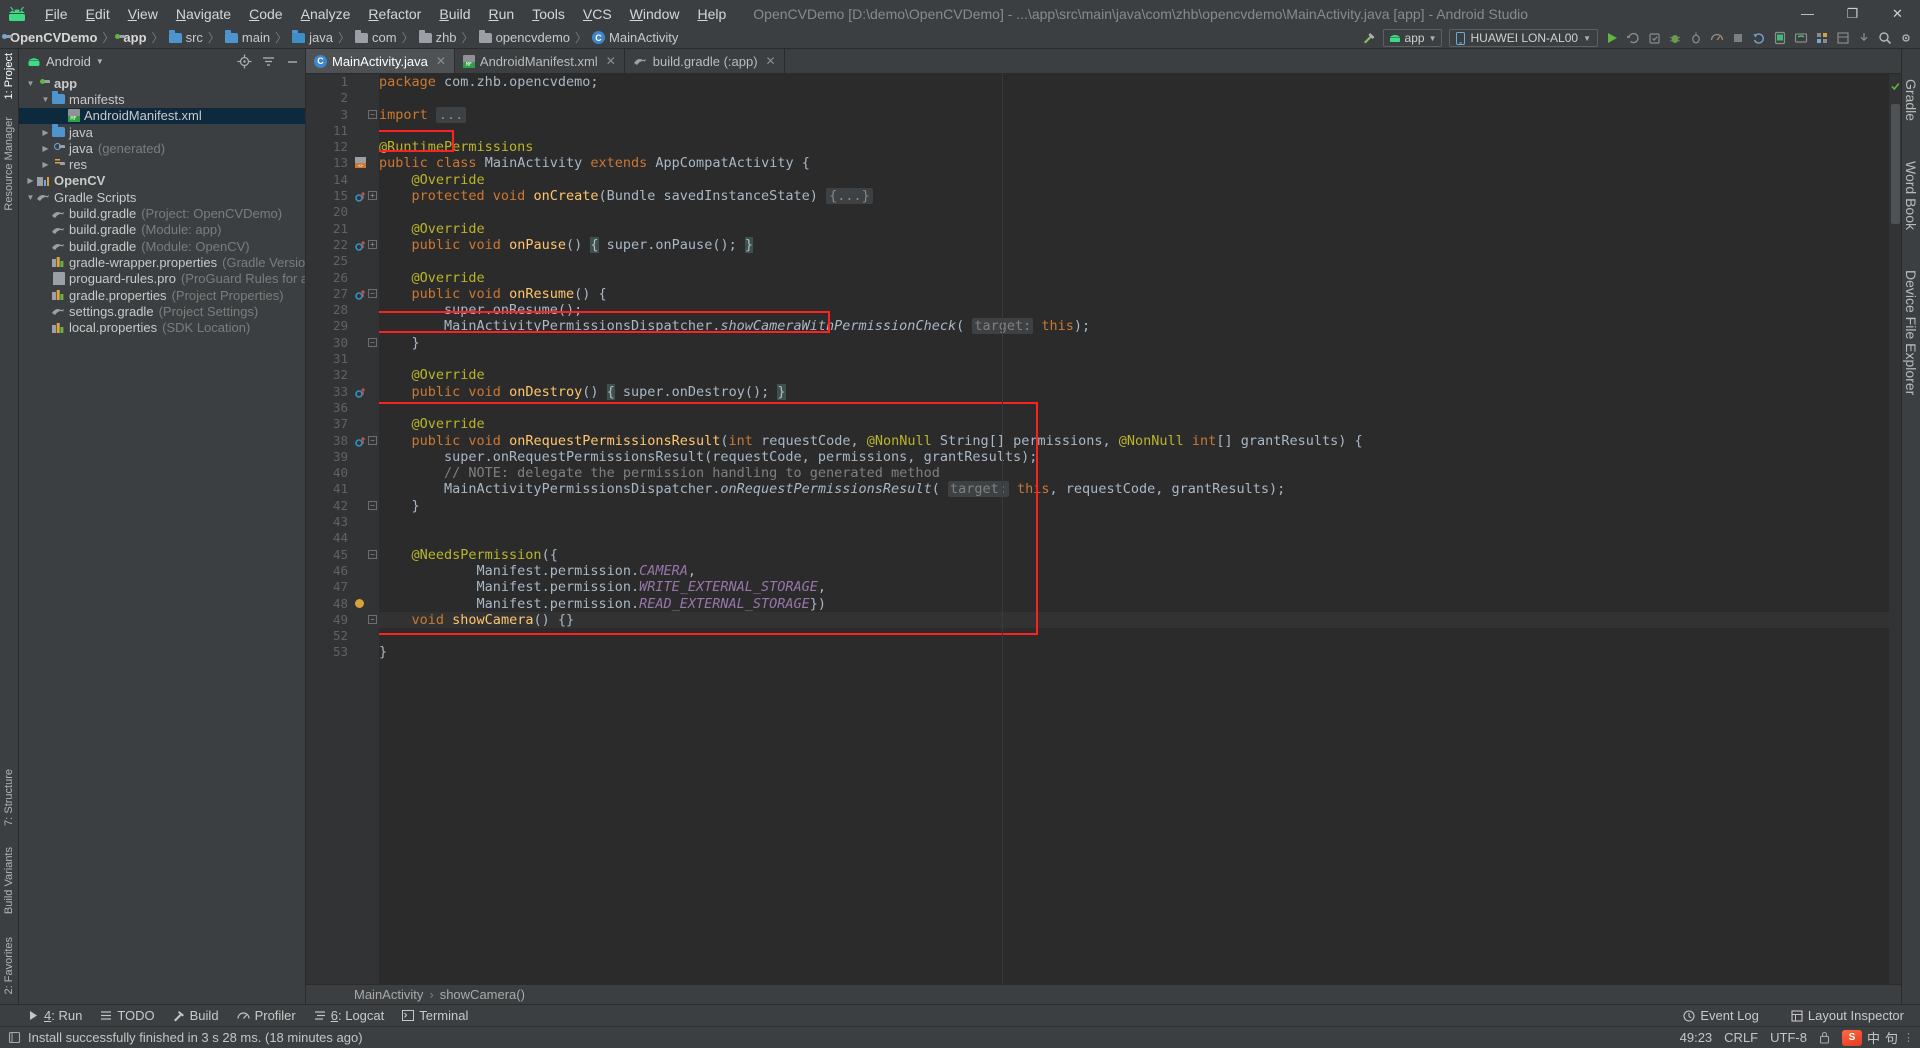  What do you see at coordinates (635, 37) in the screenshot?
I see `breadcrumb-item-mainactivity: C MainActivity` at bounding box center [635, 37].